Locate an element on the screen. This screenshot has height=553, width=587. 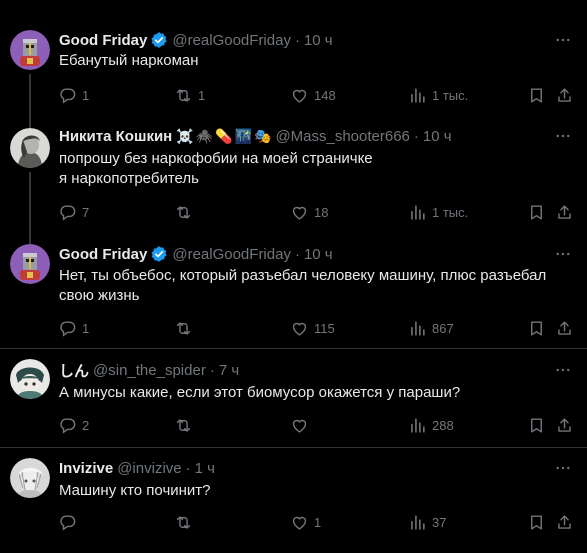
post-header: Invizive @invizive · 1 ч is located at coordinates (137, 468).